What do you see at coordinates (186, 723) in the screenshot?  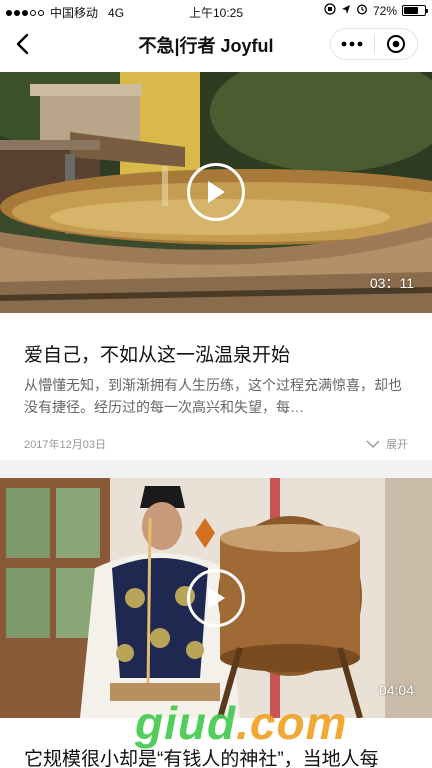 I see `watermark-main: giud` at bounding box center [186, 723].